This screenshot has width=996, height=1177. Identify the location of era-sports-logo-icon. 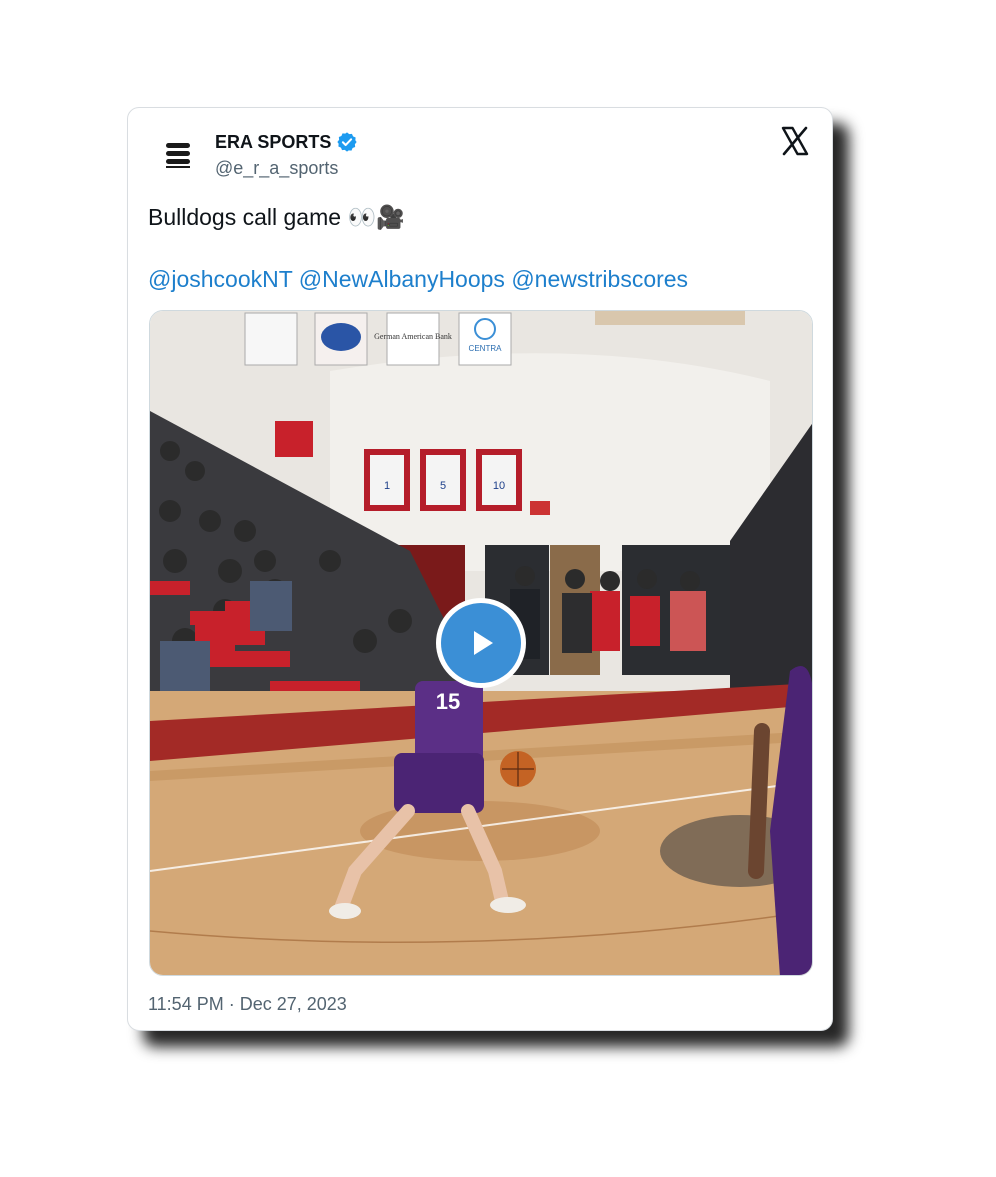
(178, 155).